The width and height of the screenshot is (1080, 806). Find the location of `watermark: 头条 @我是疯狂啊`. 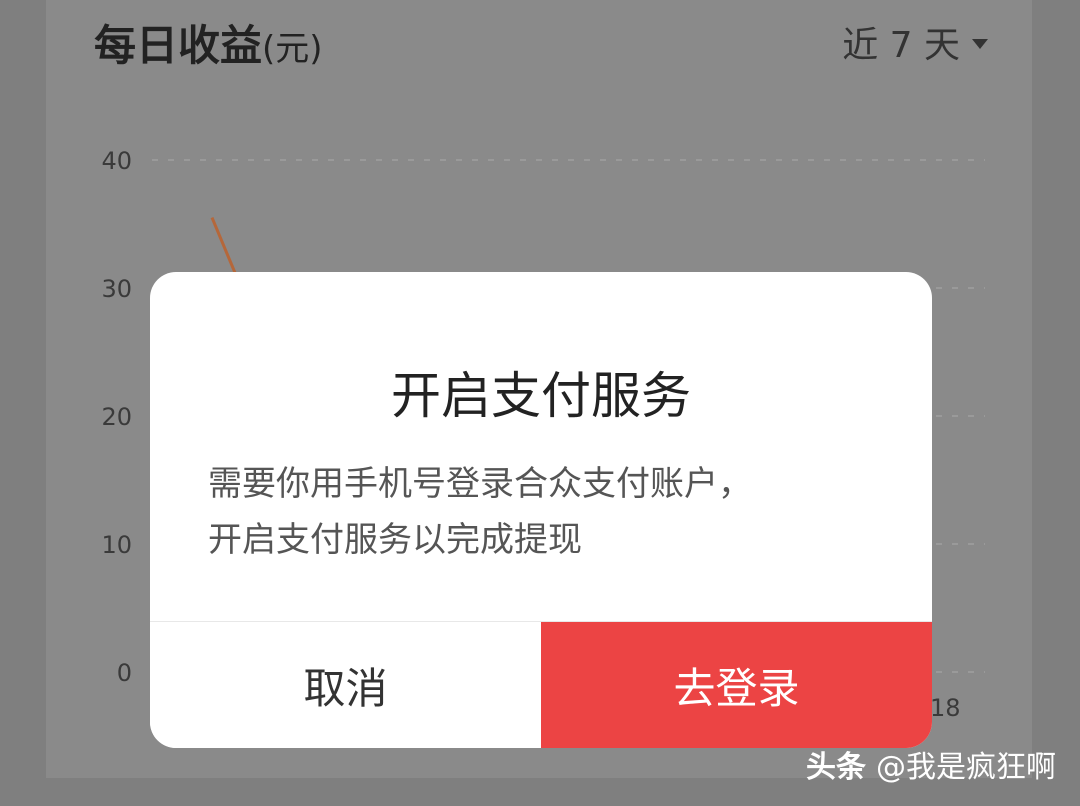

watermark: 头条 @我是疯狂啊 is located at coordinates (931, 764).